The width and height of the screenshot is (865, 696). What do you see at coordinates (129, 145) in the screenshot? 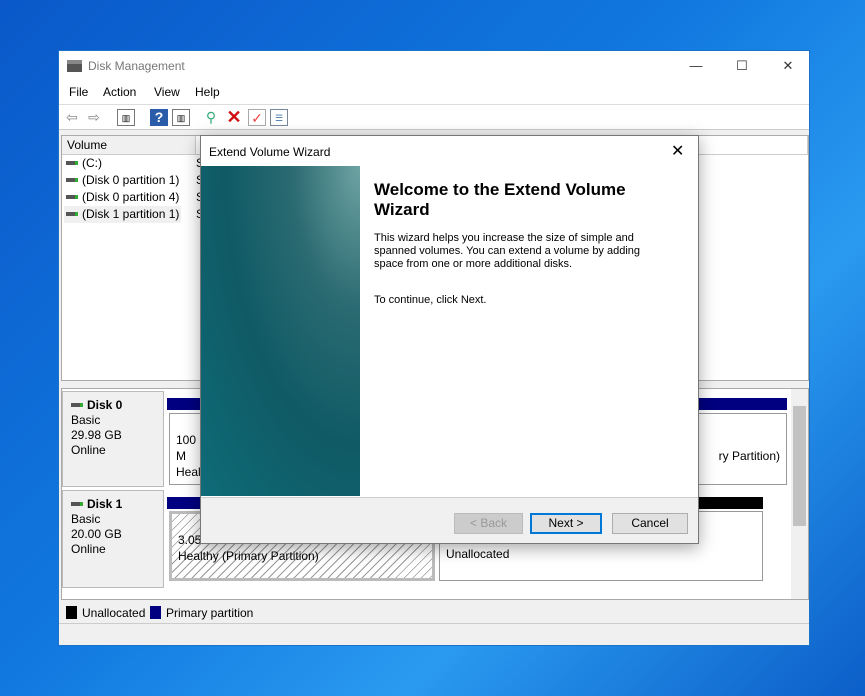
I see `column-volume: Volume` at bounding box center [129, 145].